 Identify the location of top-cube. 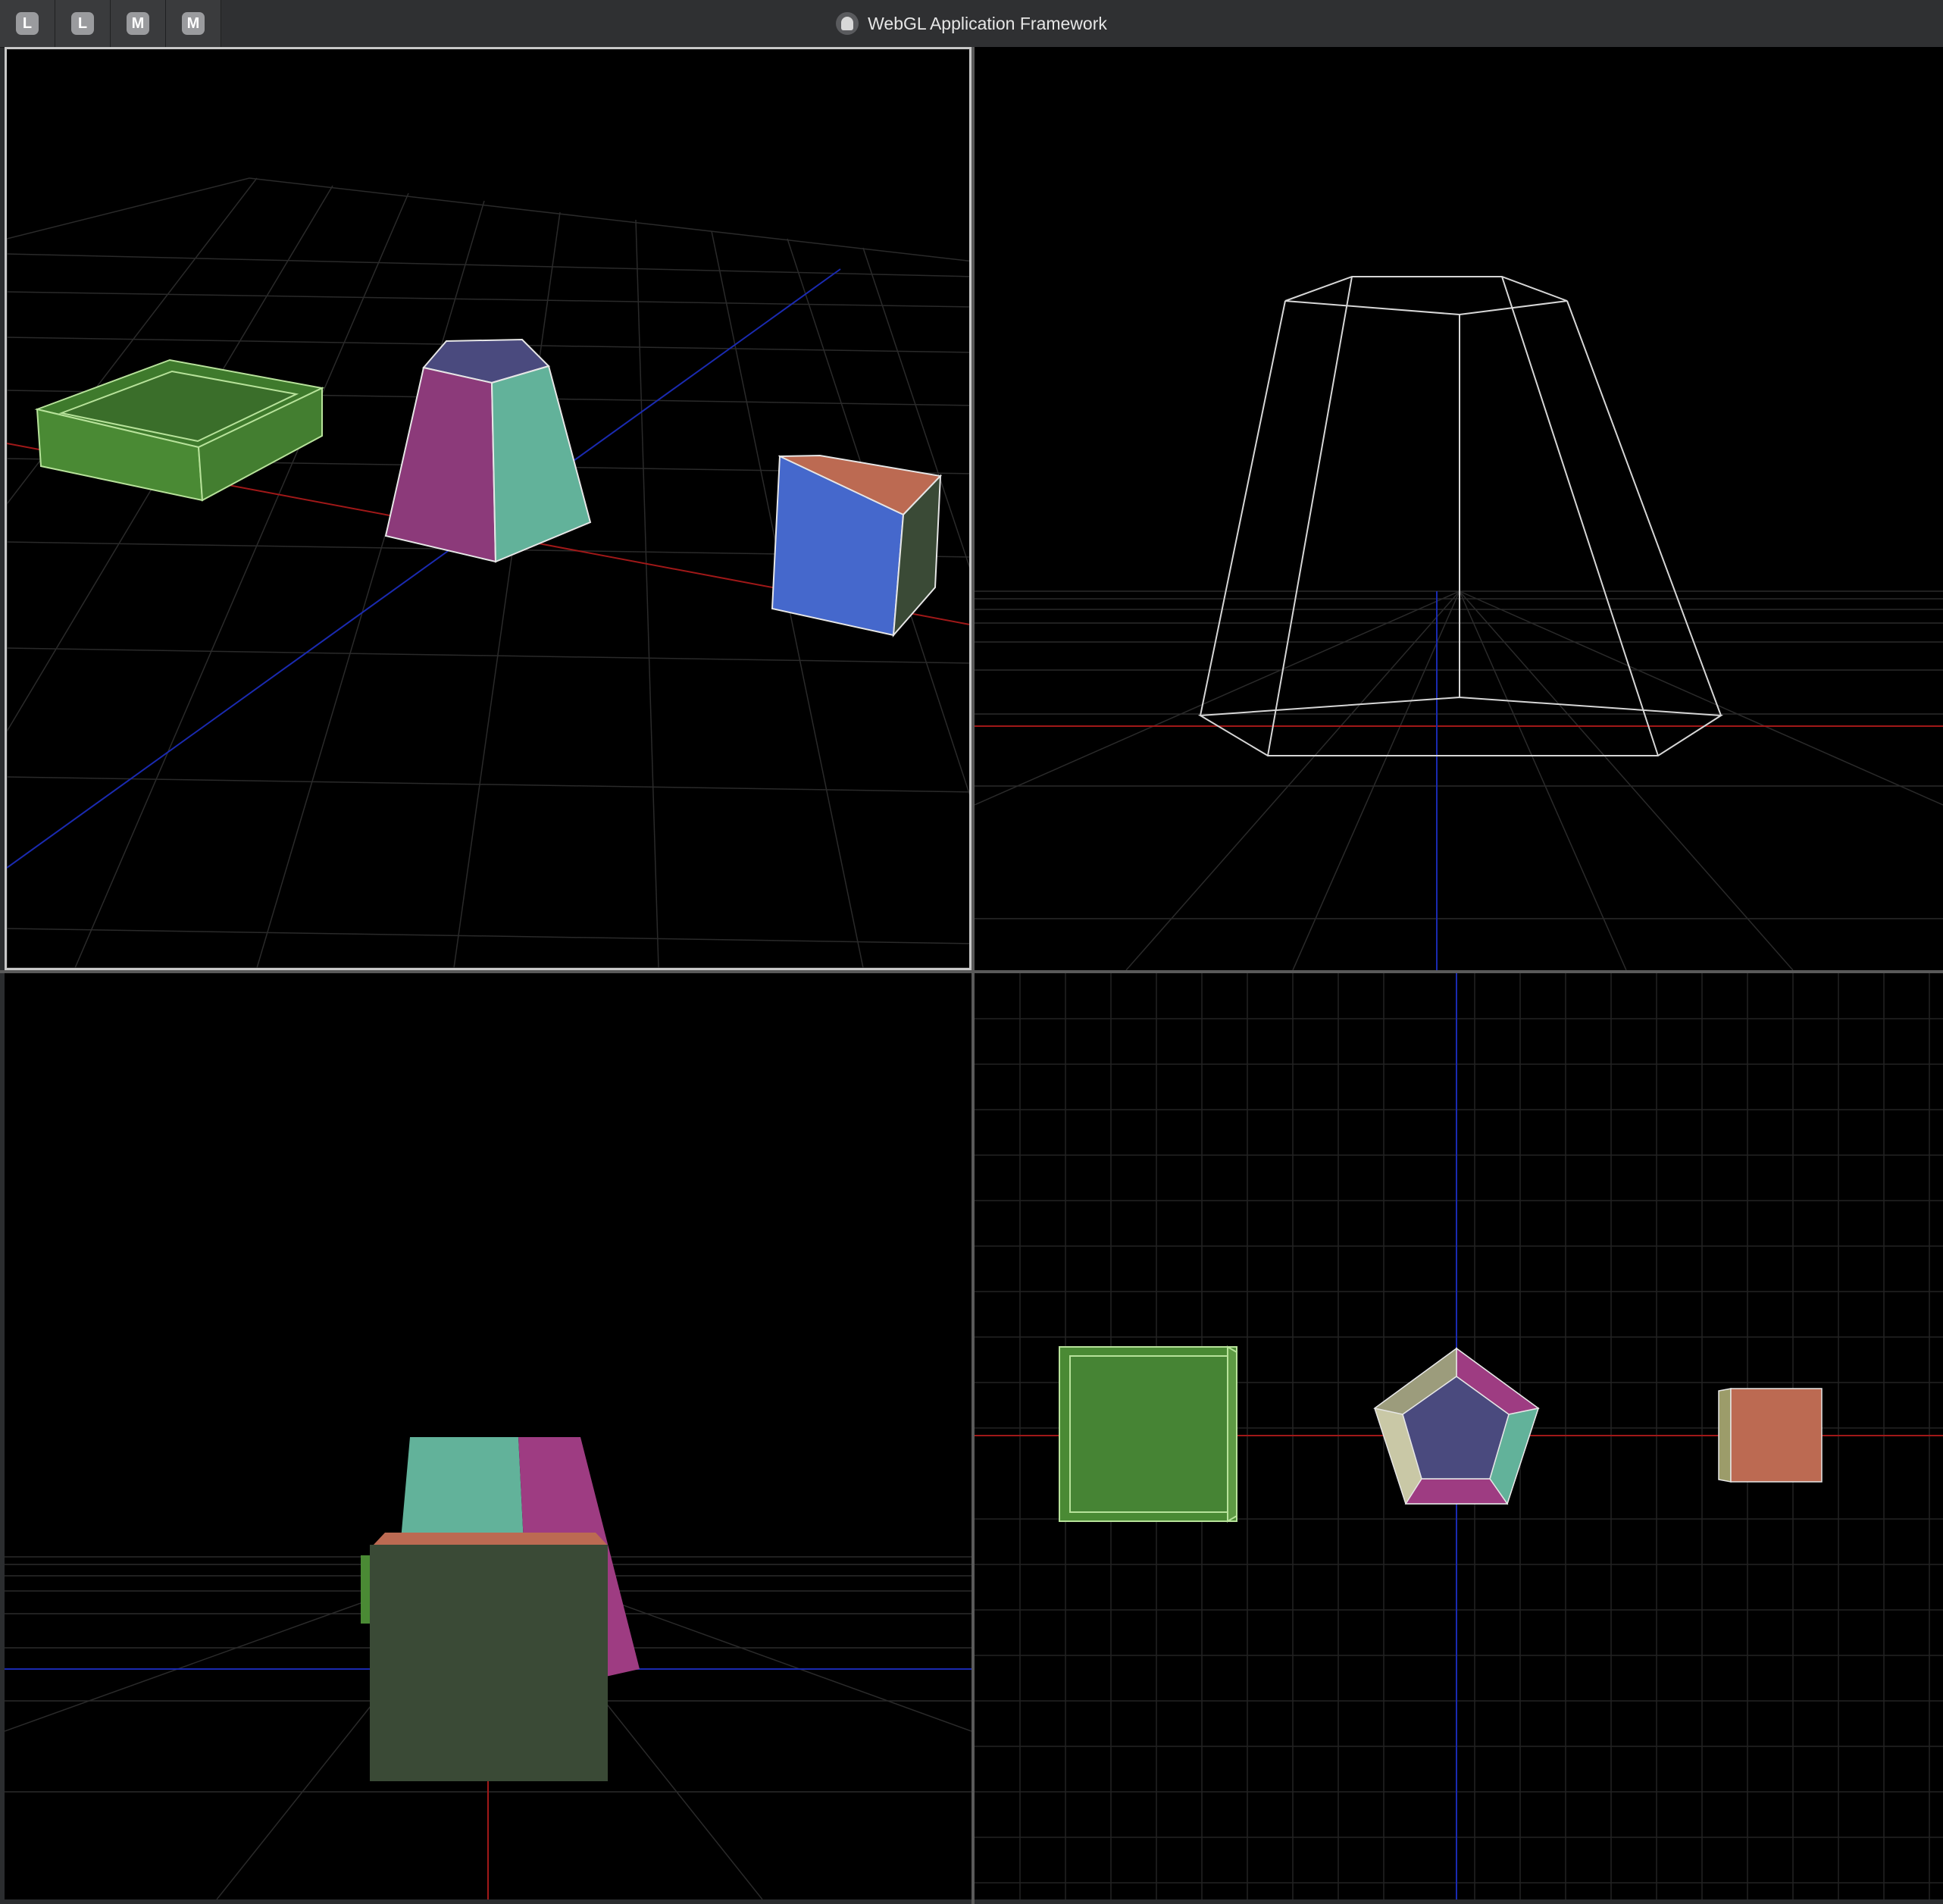
(1770, 1436).